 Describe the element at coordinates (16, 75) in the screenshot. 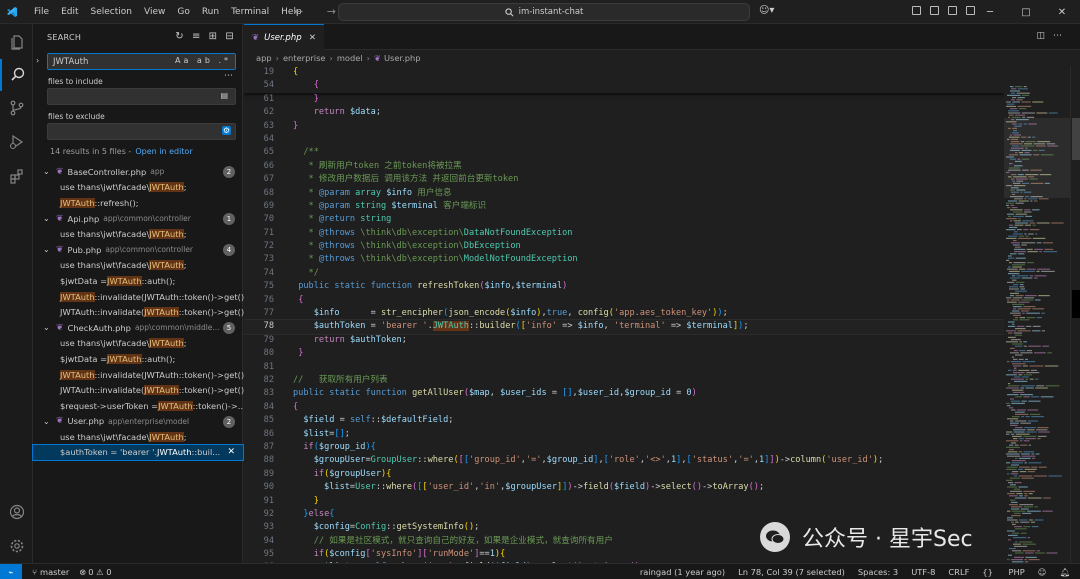

I see `search-icon` at that location.